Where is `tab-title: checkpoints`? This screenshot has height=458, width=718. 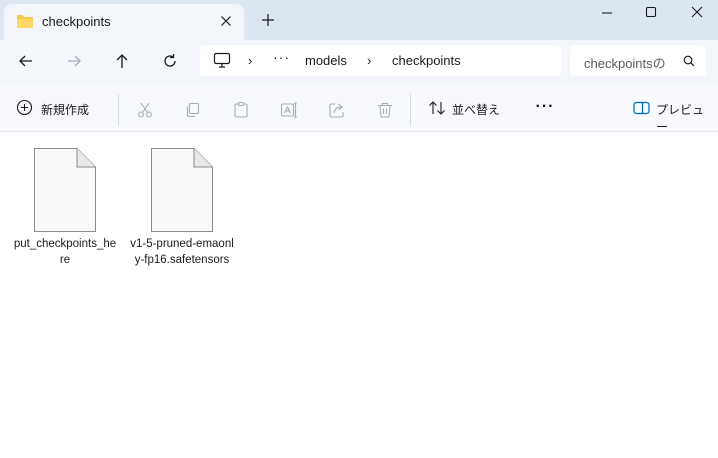
tab-title: checkpoints is located at coordinates (76, 21).